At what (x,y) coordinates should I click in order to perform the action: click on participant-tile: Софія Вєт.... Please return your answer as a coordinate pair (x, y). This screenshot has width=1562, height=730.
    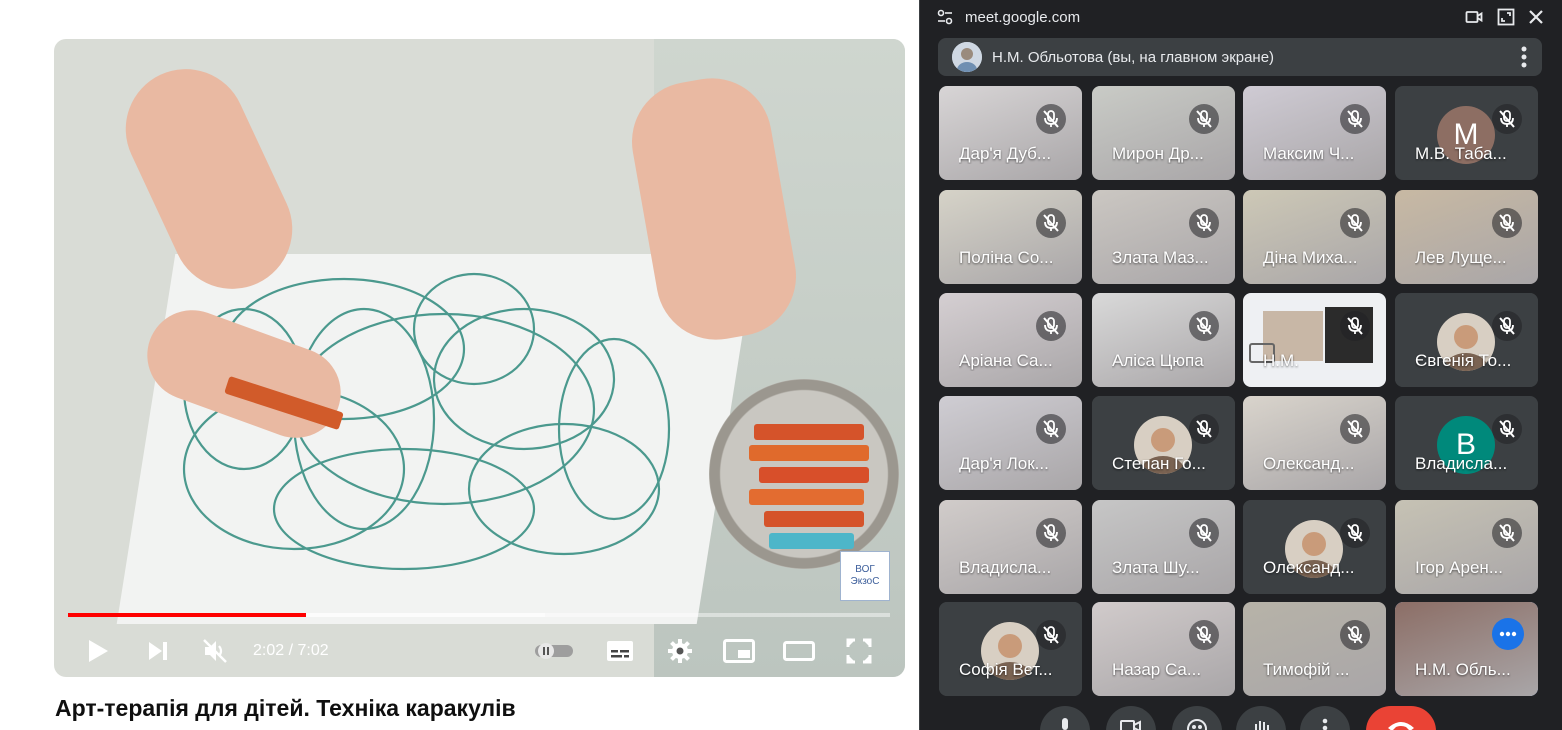
    Looking at the image, I should click on (1010, 649).